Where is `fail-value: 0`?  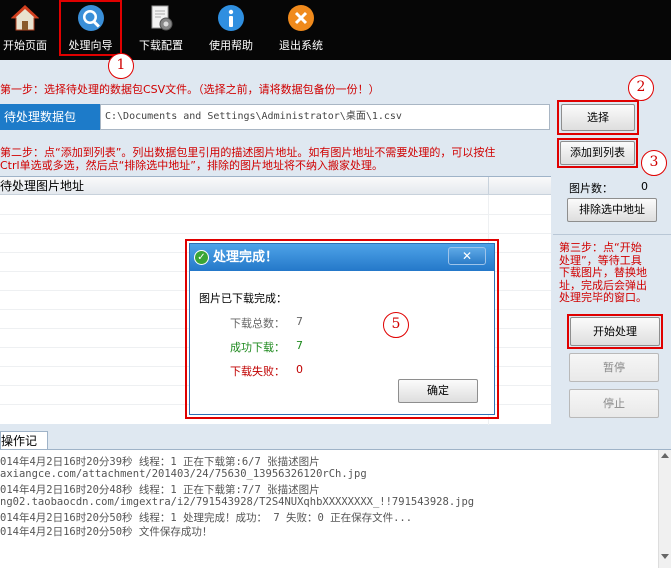 fail-value: 0 is located at coordinates (299, 369).